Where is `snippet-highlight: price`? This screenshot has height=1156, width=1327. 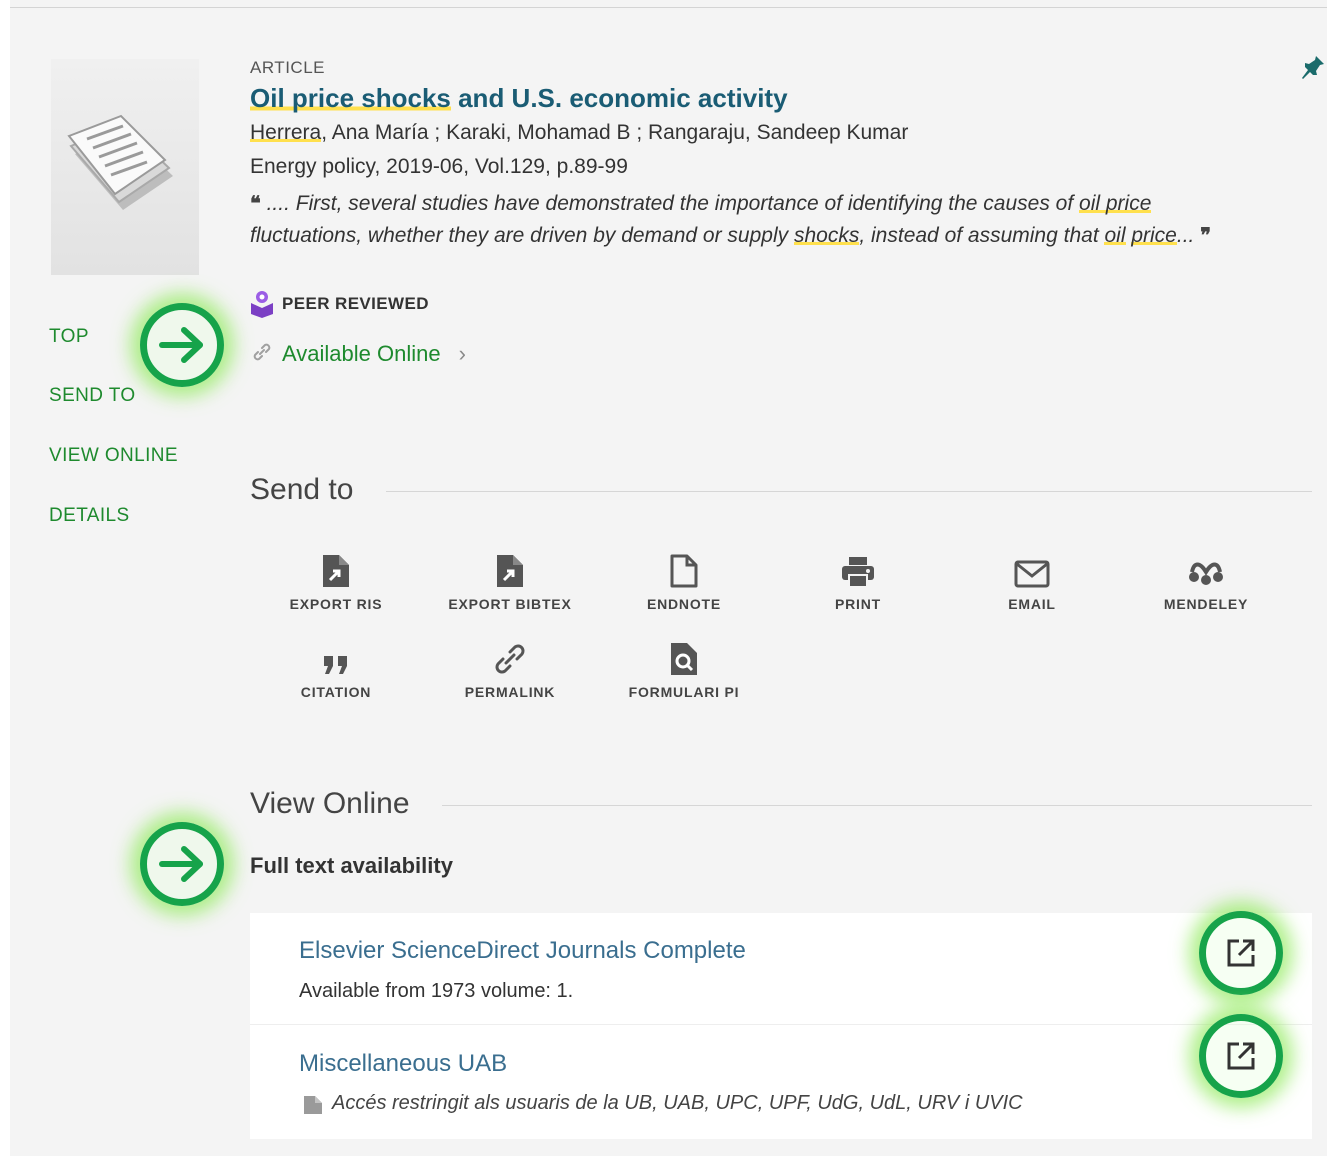
snippet-highlight: price is located at coordinates (1154, 235).